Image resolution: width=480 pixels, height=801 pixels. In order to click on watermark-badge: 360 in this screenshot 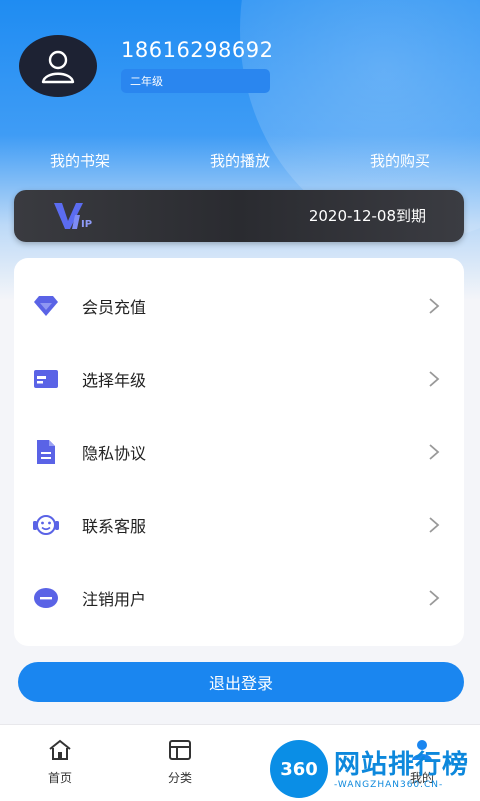, I will do `click(299, 769)`.